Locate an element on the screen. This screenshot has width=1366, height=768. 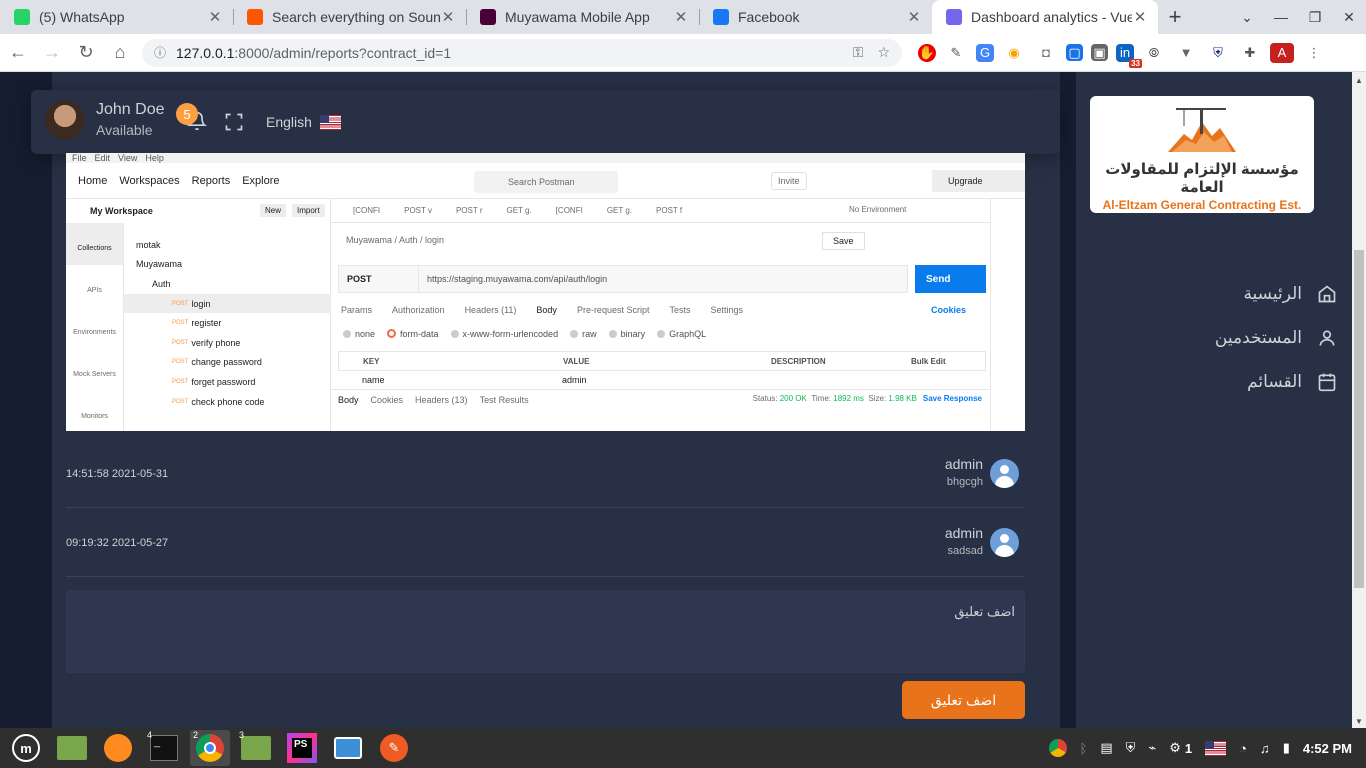
pm-tree-label: register is located at coordinates (206, 323).